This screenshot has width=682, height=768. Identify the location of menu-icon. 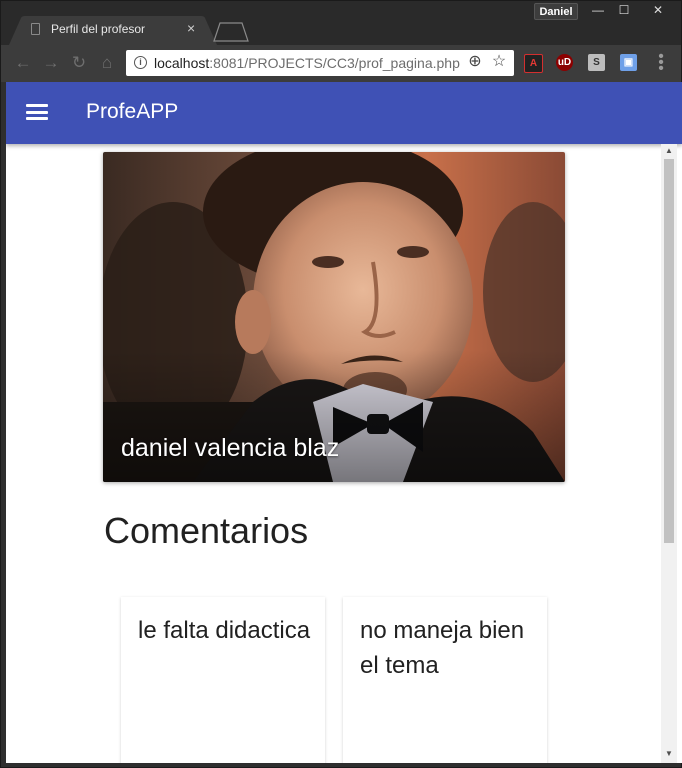
(37, 112).